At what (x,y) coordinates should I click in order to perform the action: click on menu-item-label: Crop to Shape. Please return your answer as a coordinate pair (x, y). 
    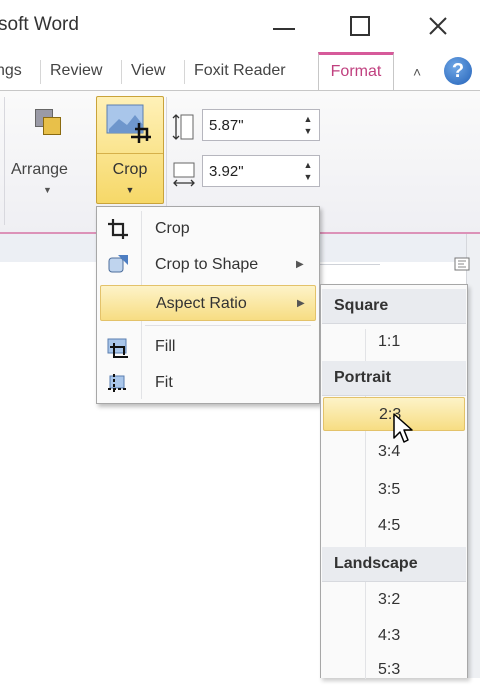
    Looking at the image, I should click on (207, 264).